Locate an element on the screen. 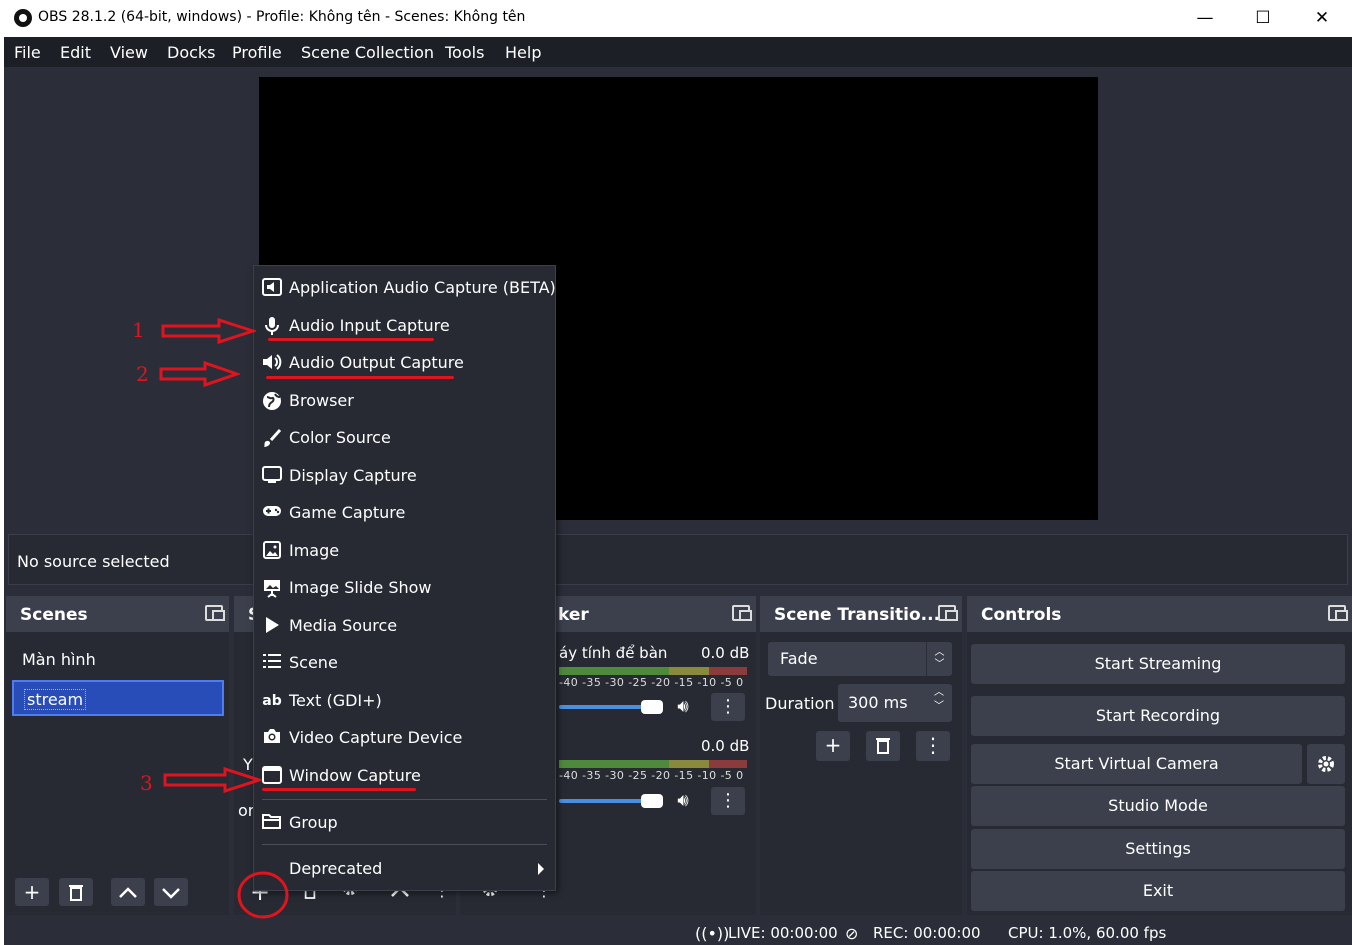 The image size is (1352, 945). annotation-number-3: 3 is located at coordinates (146, 783).